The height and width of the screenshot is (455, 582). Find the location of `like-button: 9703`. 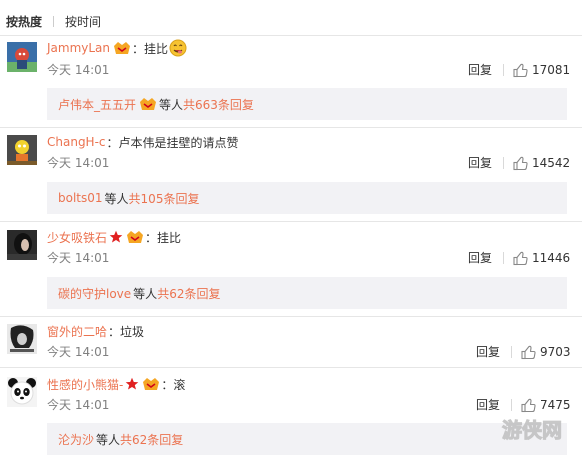

like-button: 9703 is located at coordinates (541, 352).